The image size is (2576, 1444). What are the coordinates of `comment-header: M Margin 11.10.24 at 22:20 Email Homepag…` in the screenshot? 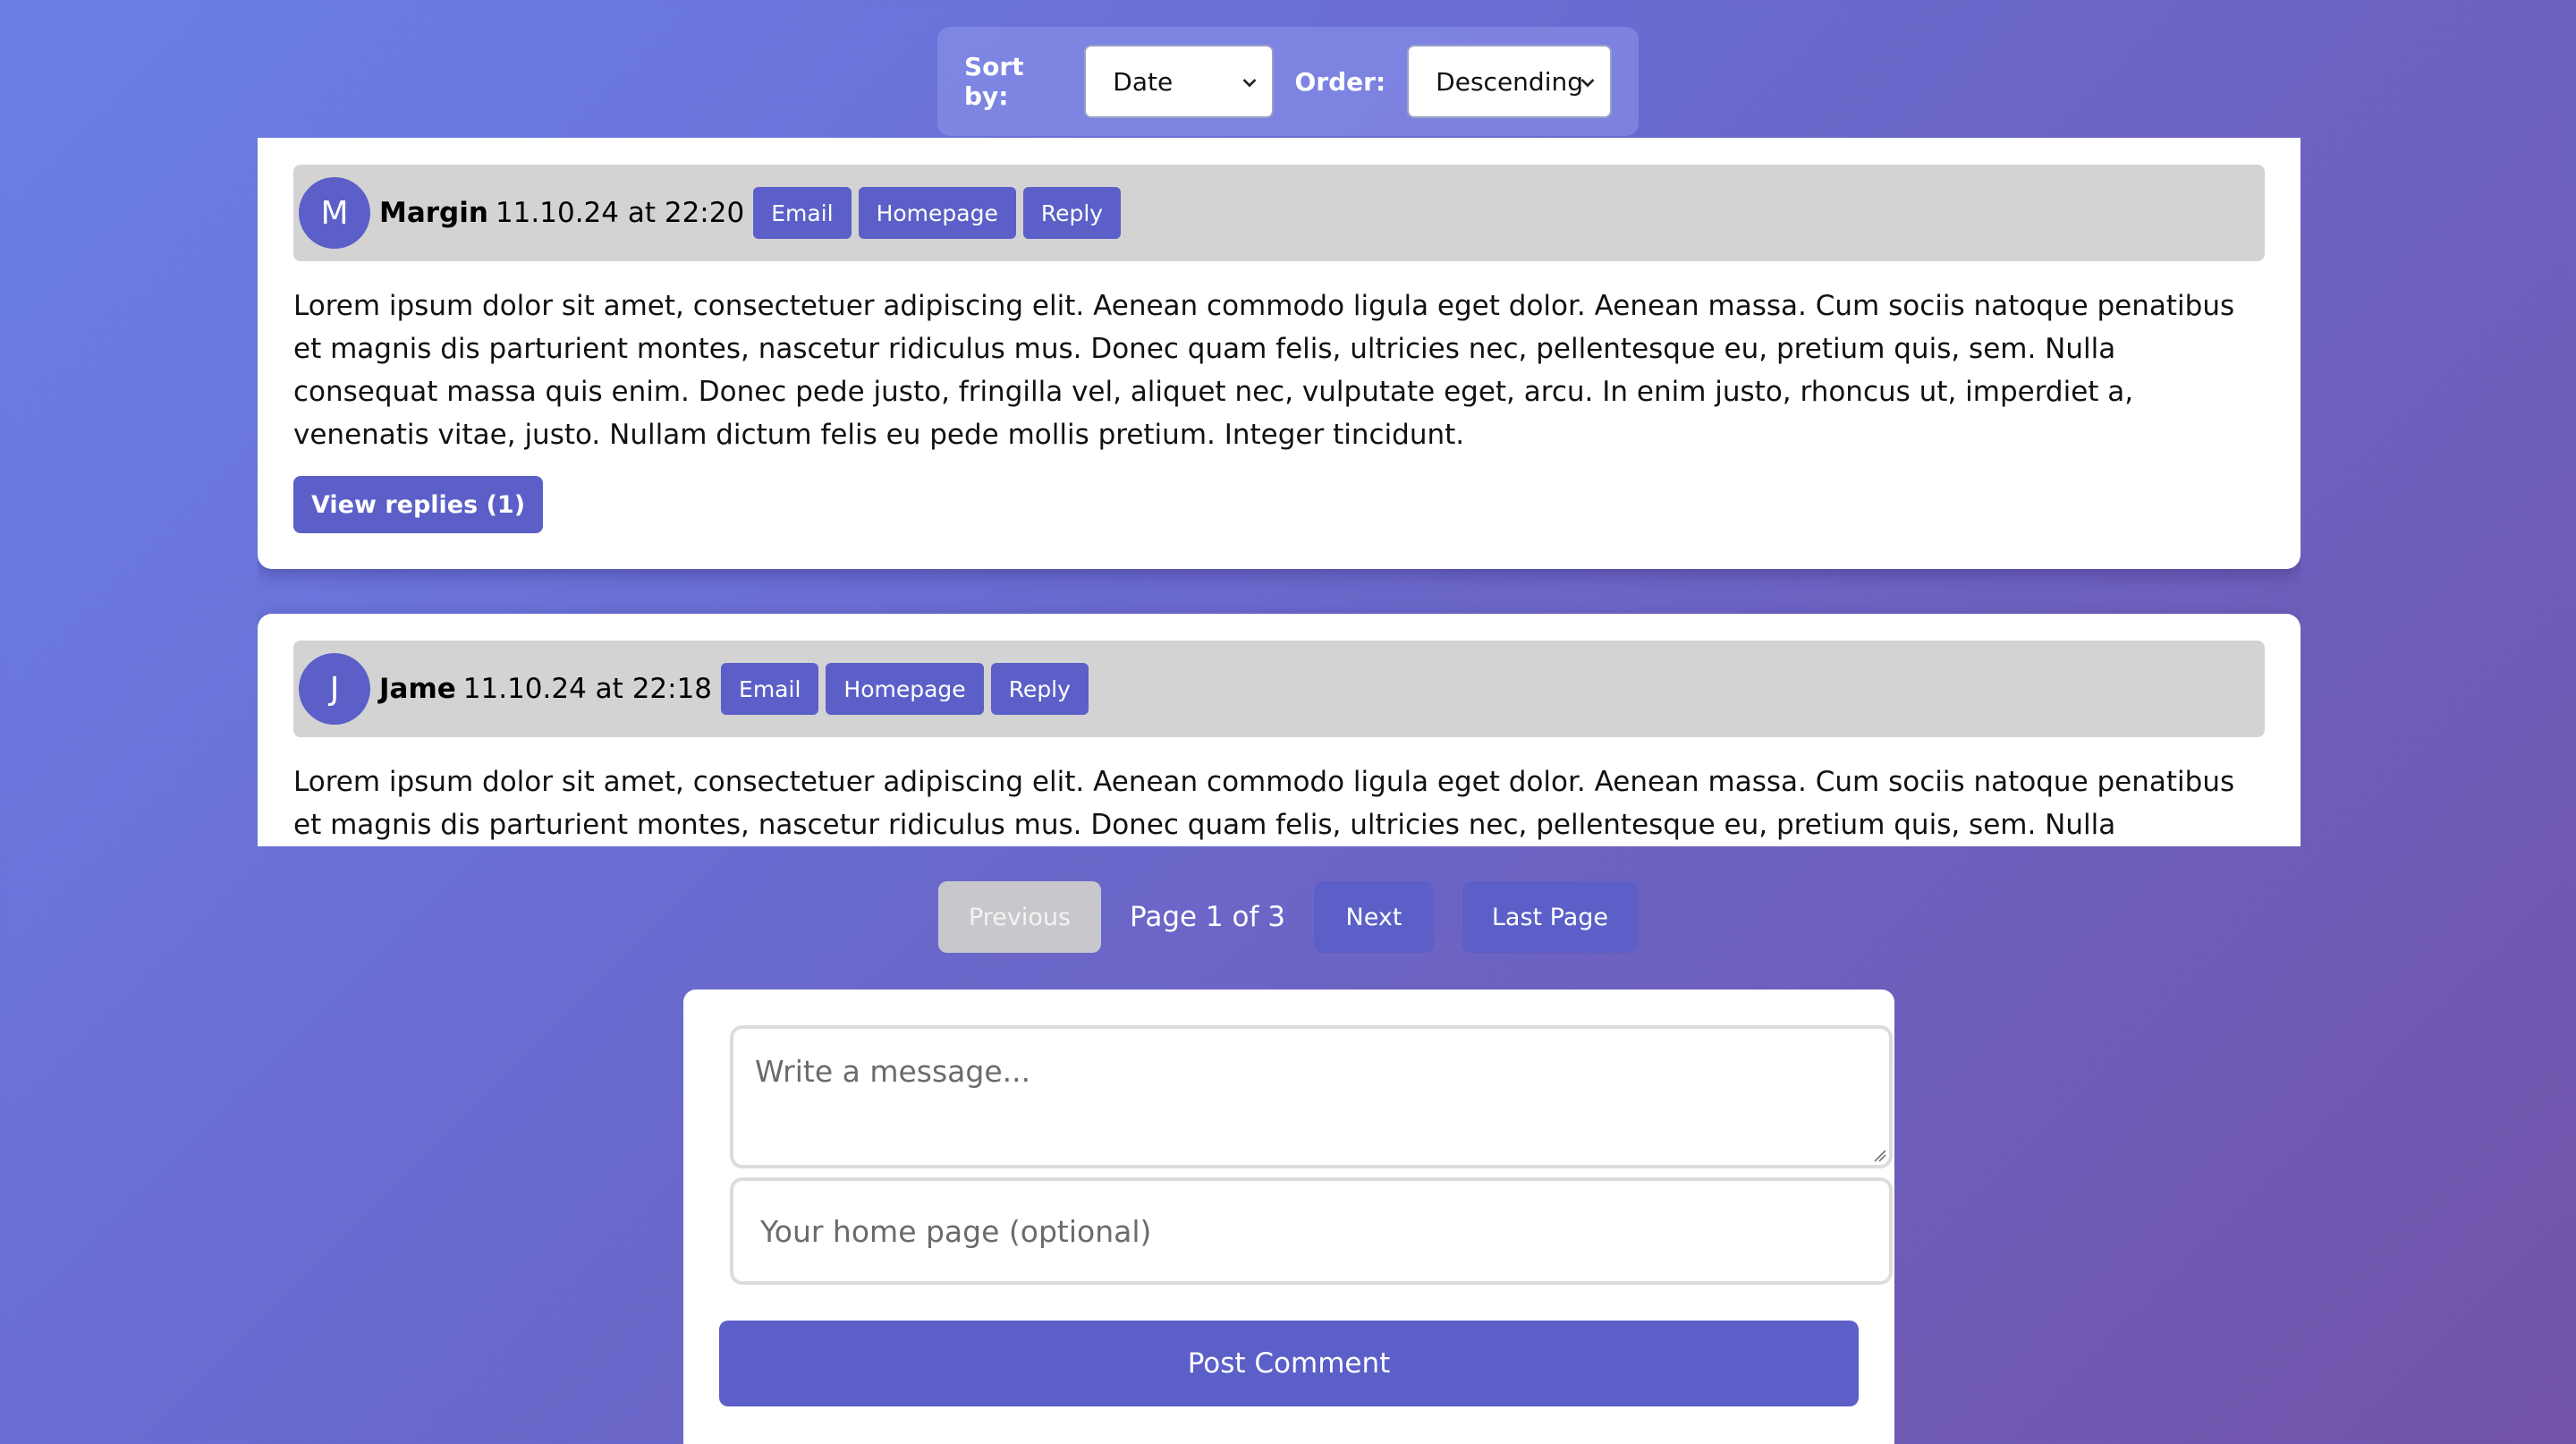 It's located at (1279, 213).